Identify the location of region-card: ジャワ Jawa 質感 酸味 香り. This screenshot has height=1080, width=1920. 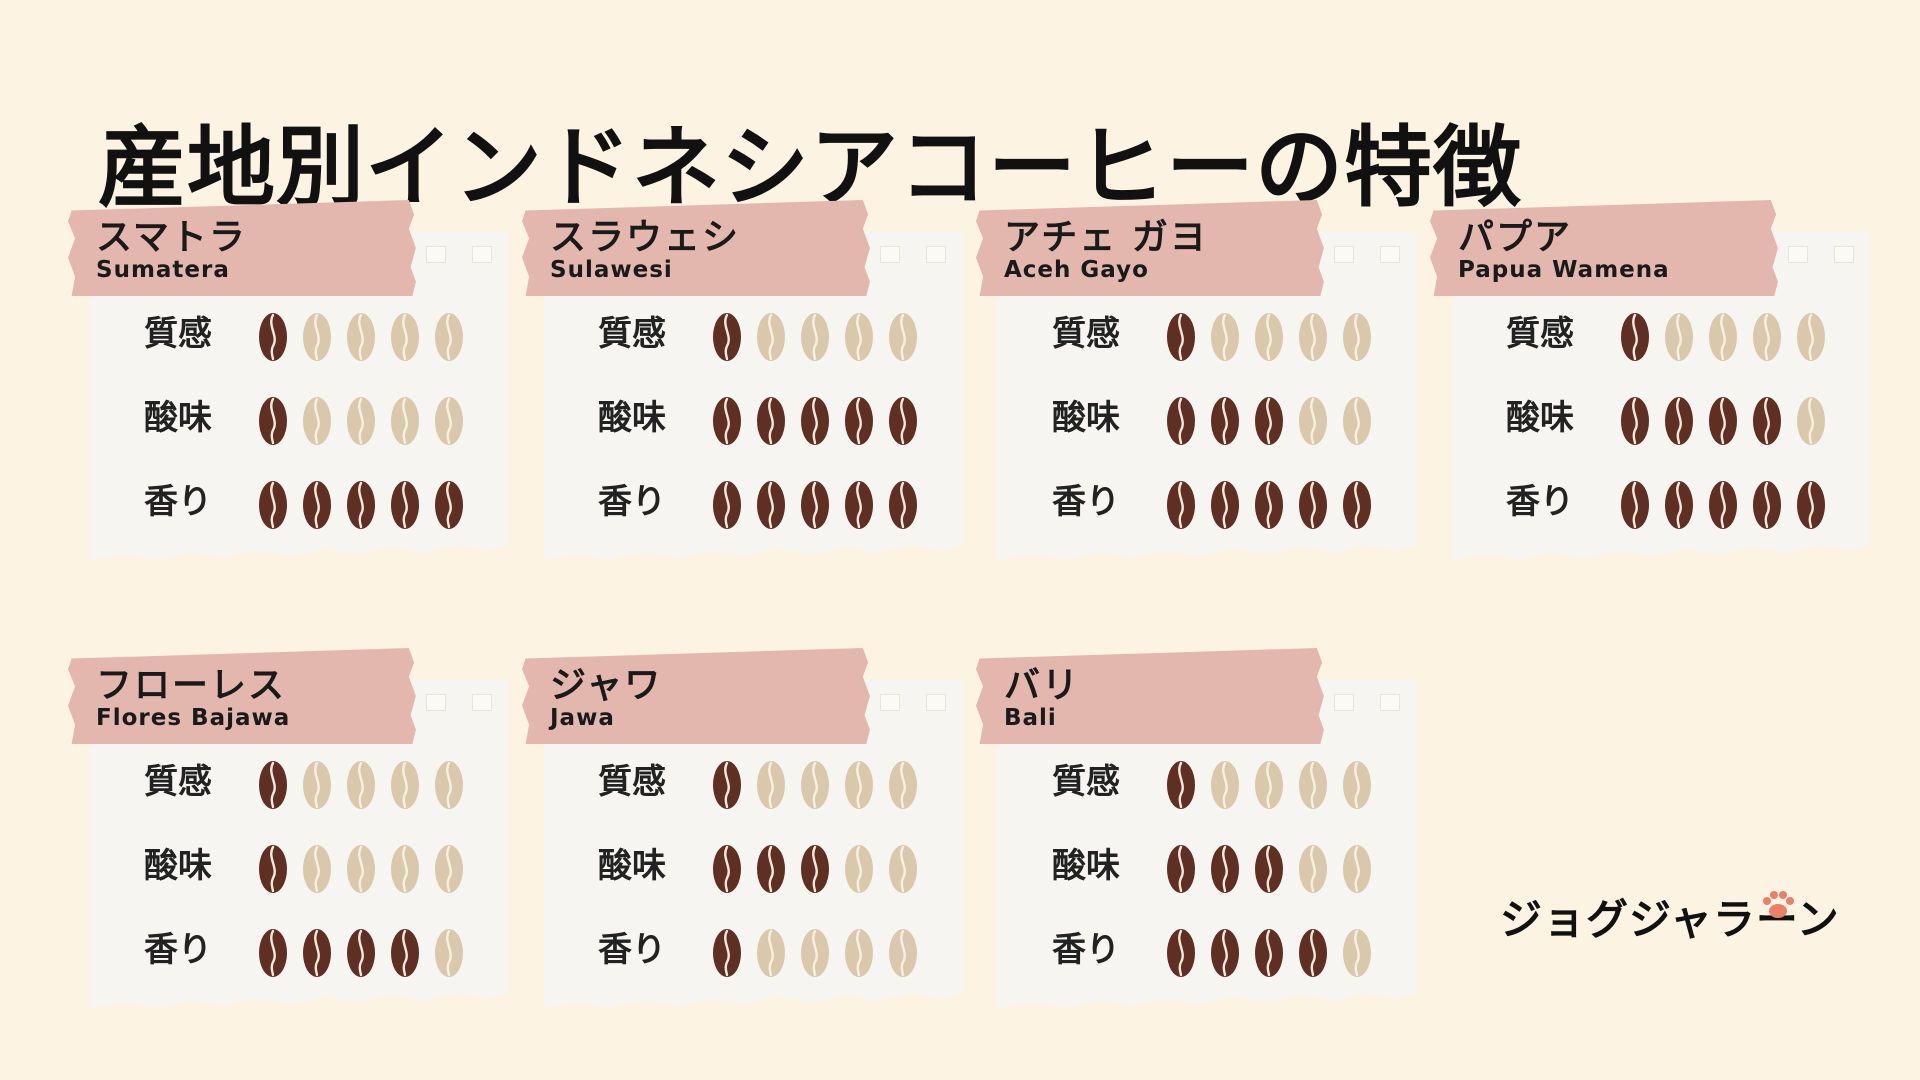
(742, 853).